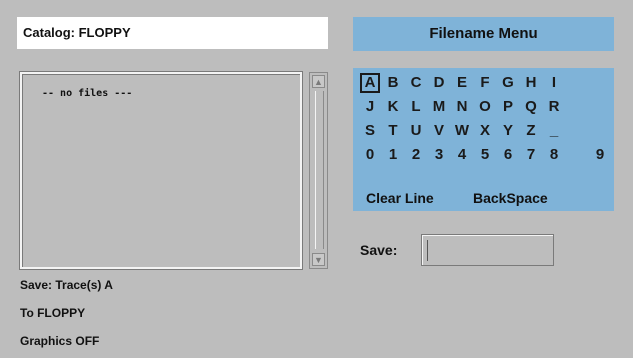 Image resolution: width=633 pixels, height=358 pixels. Describe the element at coordinates (462, 155) in the screenshot. I see `key-4: 4` at that location.